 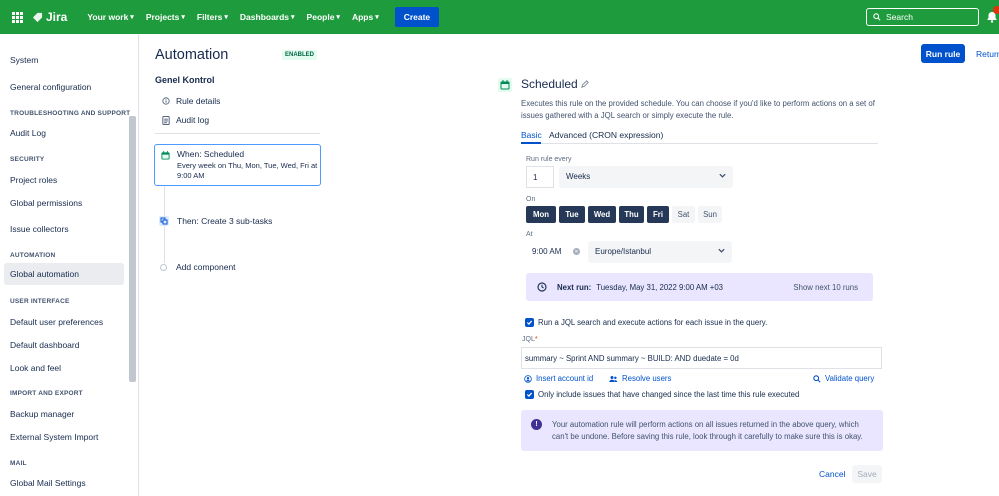 What do you see at coordinates (578, 176) in the screenshot?
I see `period-value: Weeks` at bounding box center [578, 176].